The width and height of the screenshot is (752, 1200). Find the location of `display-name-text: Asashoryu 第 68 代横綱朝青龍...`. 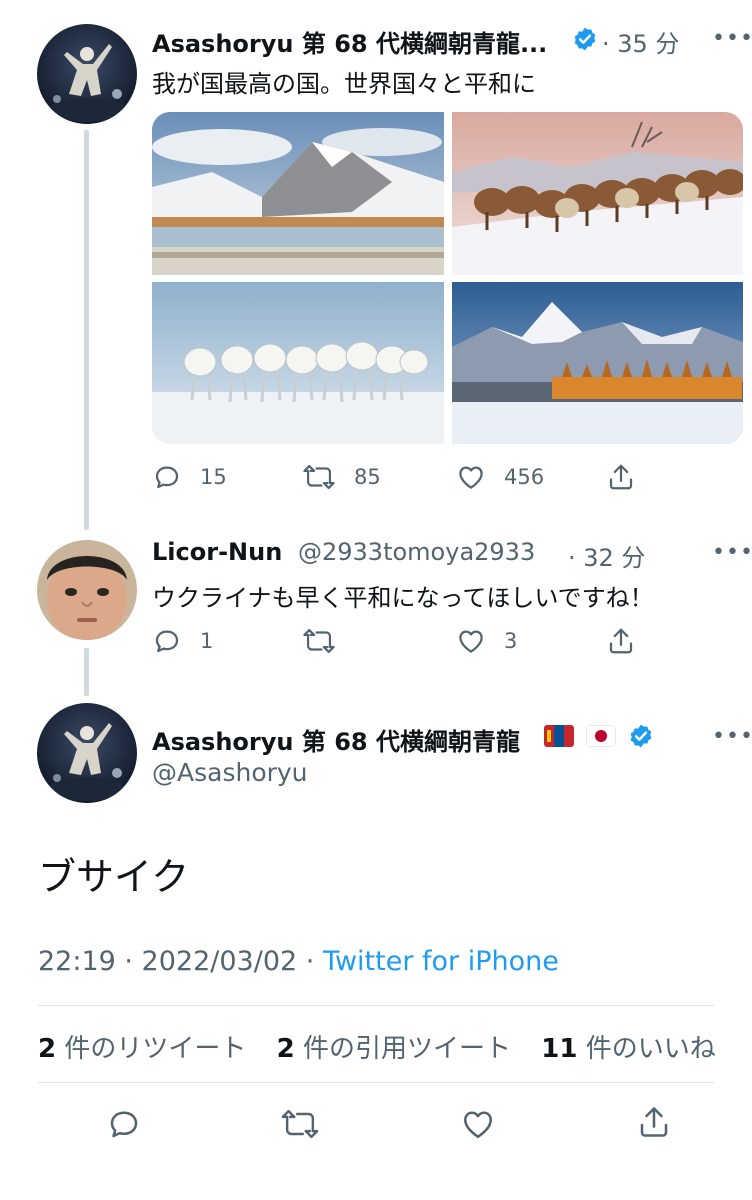

display-name-text: Asashoryu 第 68 代横綱朝青龍... is located at coordinates (349, 44).